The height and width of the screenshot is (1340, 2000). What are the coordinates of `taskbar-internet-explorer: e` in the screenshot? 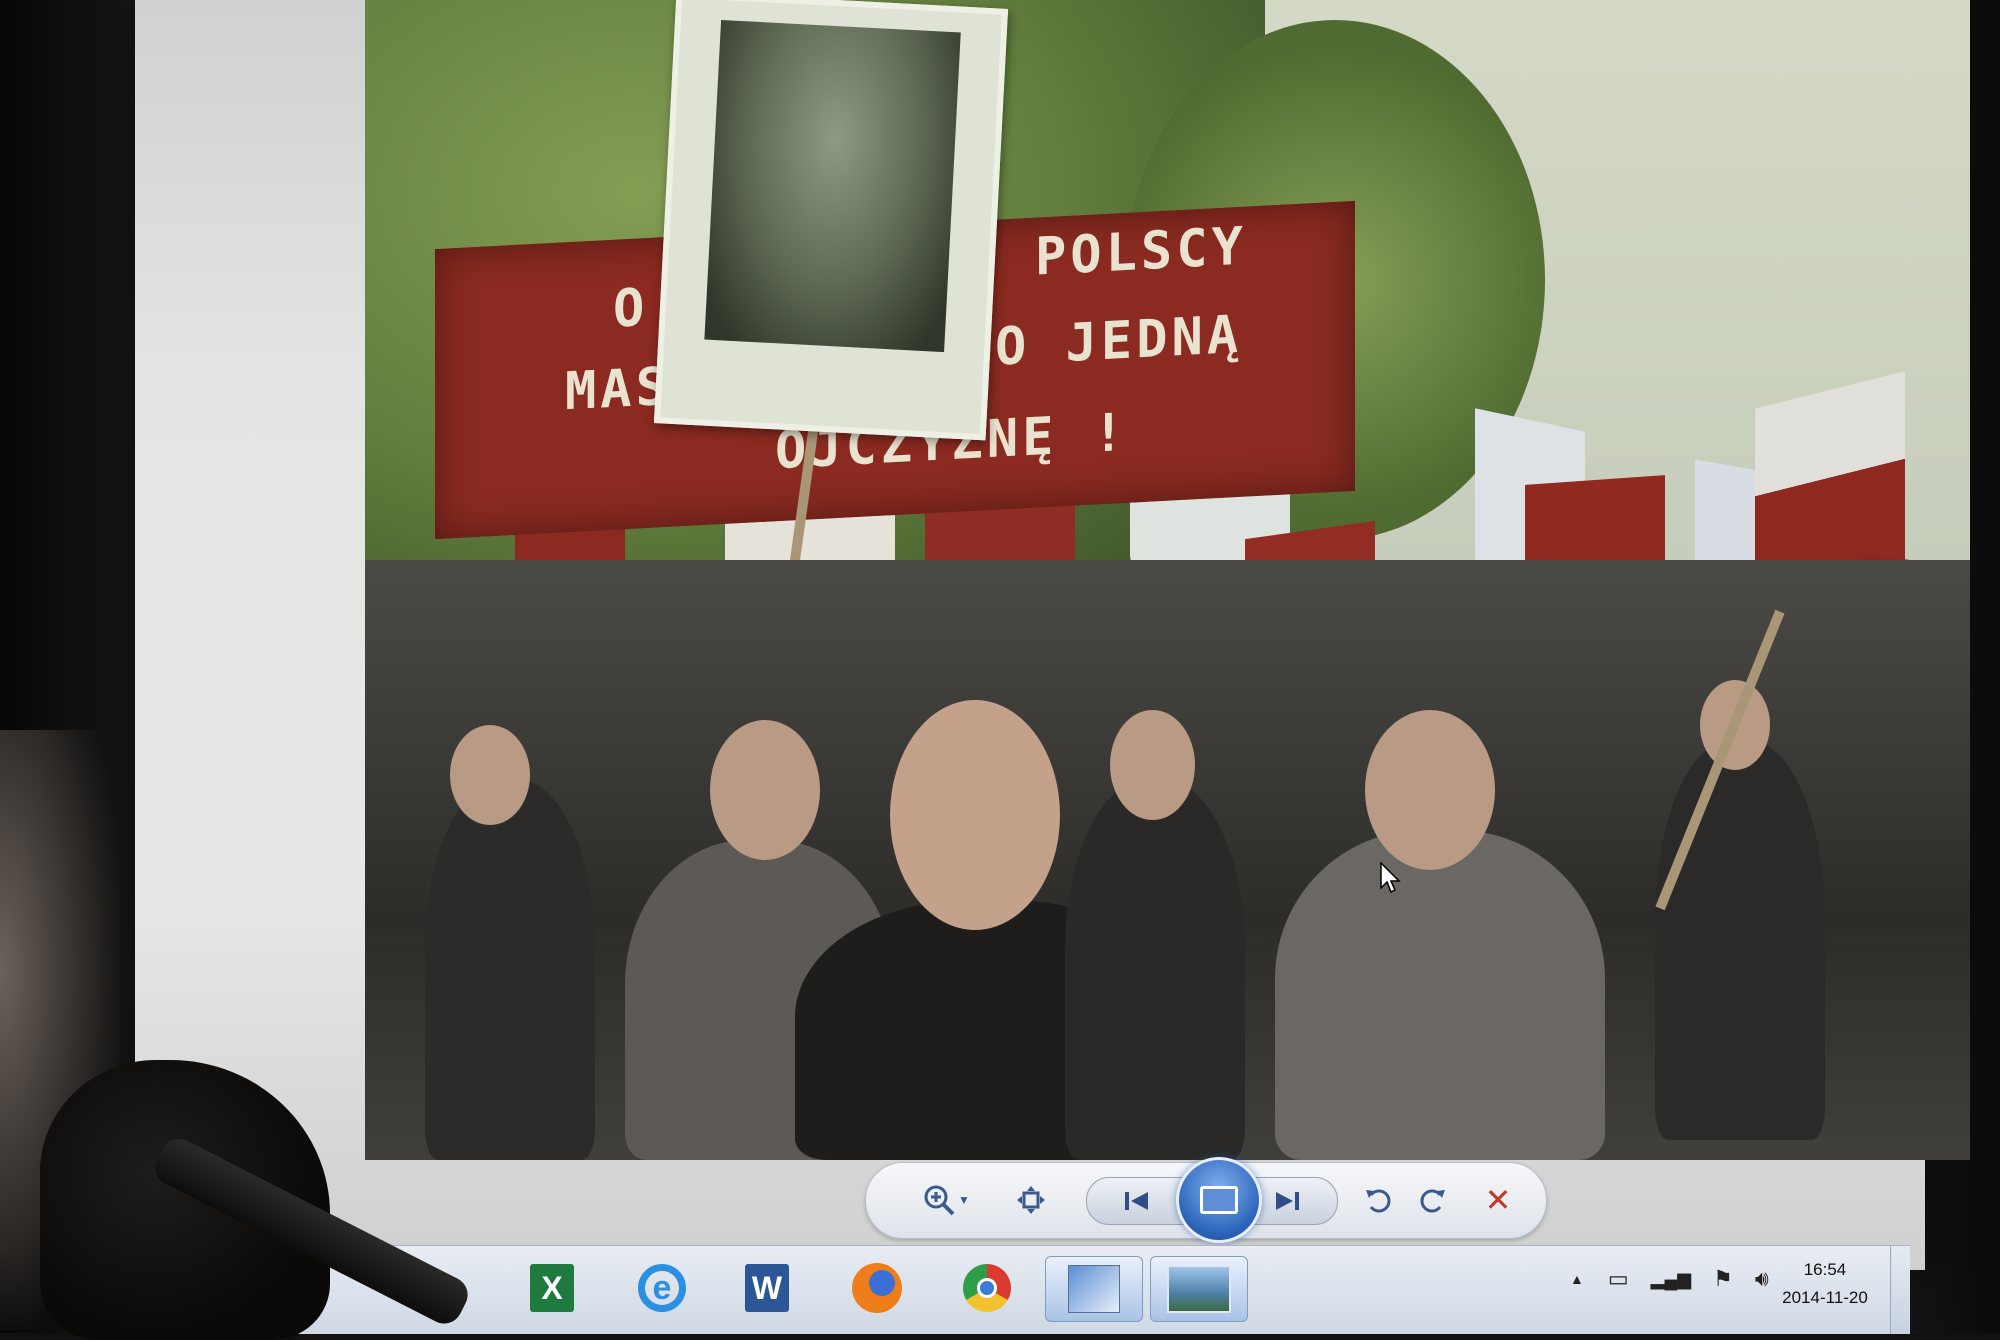 It's located at (662, 1288).